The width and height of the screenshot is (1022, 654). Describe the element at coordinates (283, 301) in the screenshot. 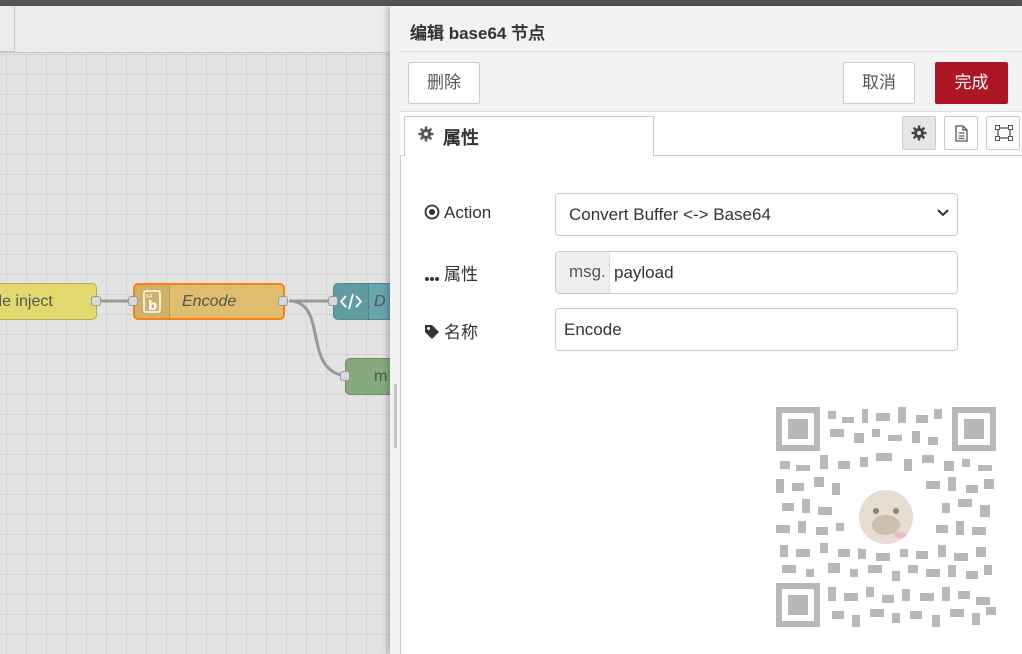

I see `encode-output-port` at that location.